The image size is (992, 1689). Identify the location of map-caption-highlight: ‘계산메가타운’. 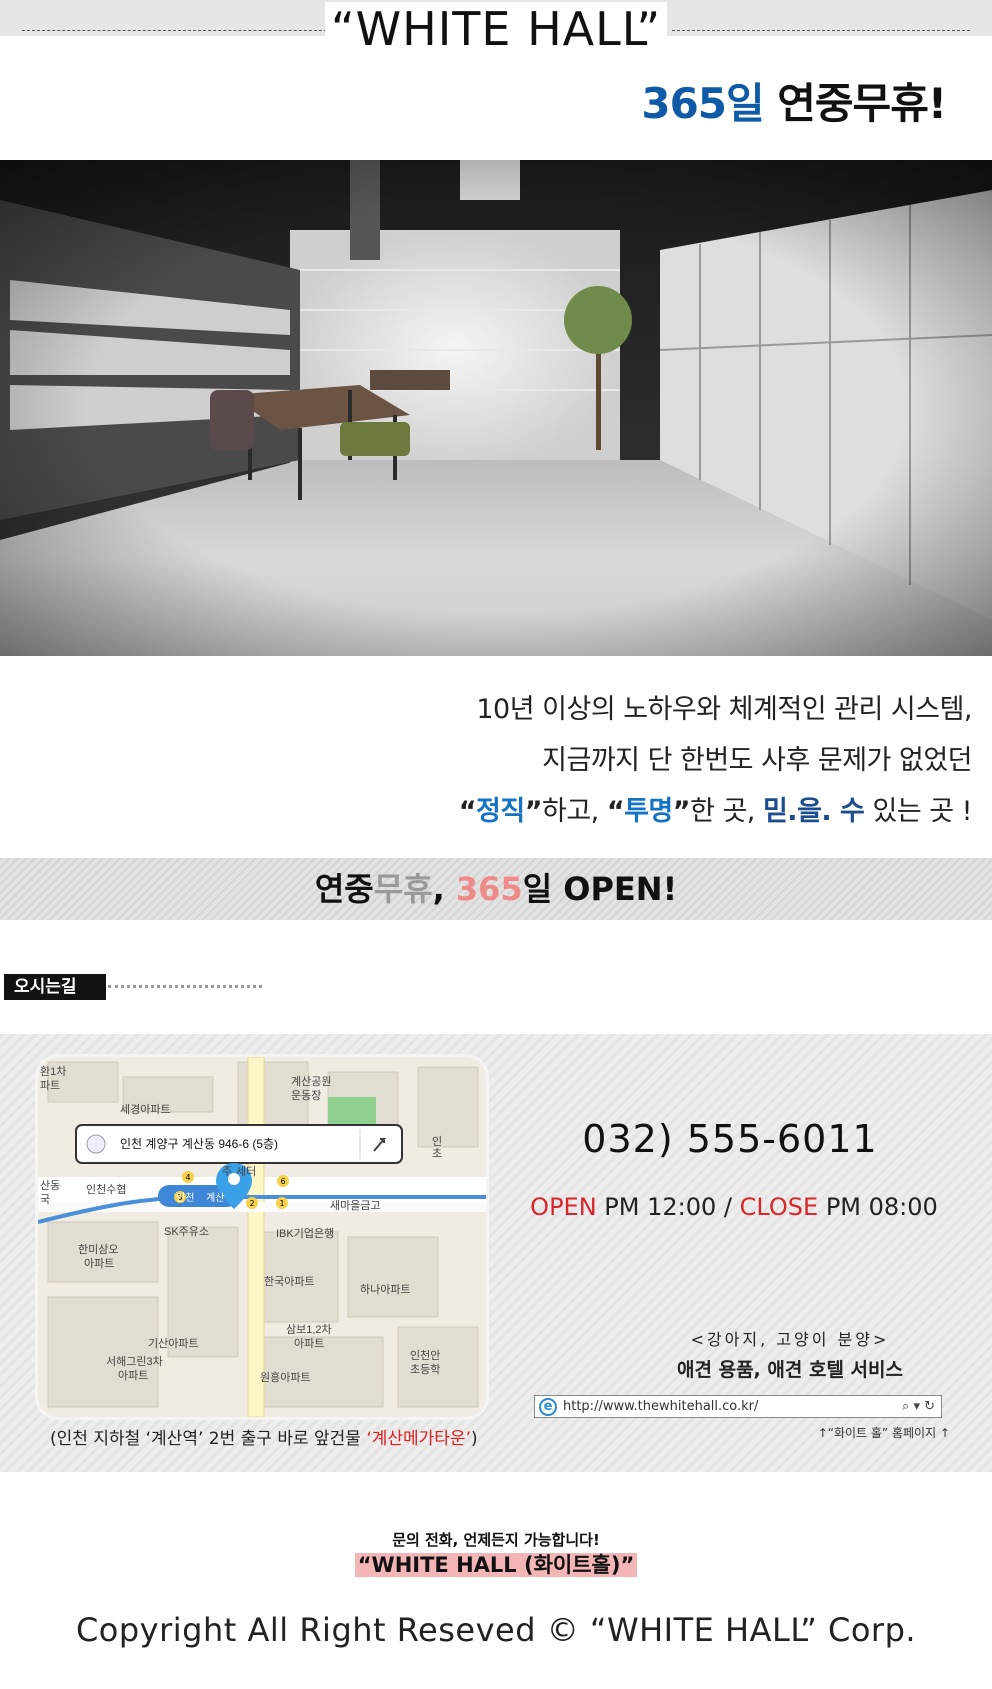
(418, 1439).